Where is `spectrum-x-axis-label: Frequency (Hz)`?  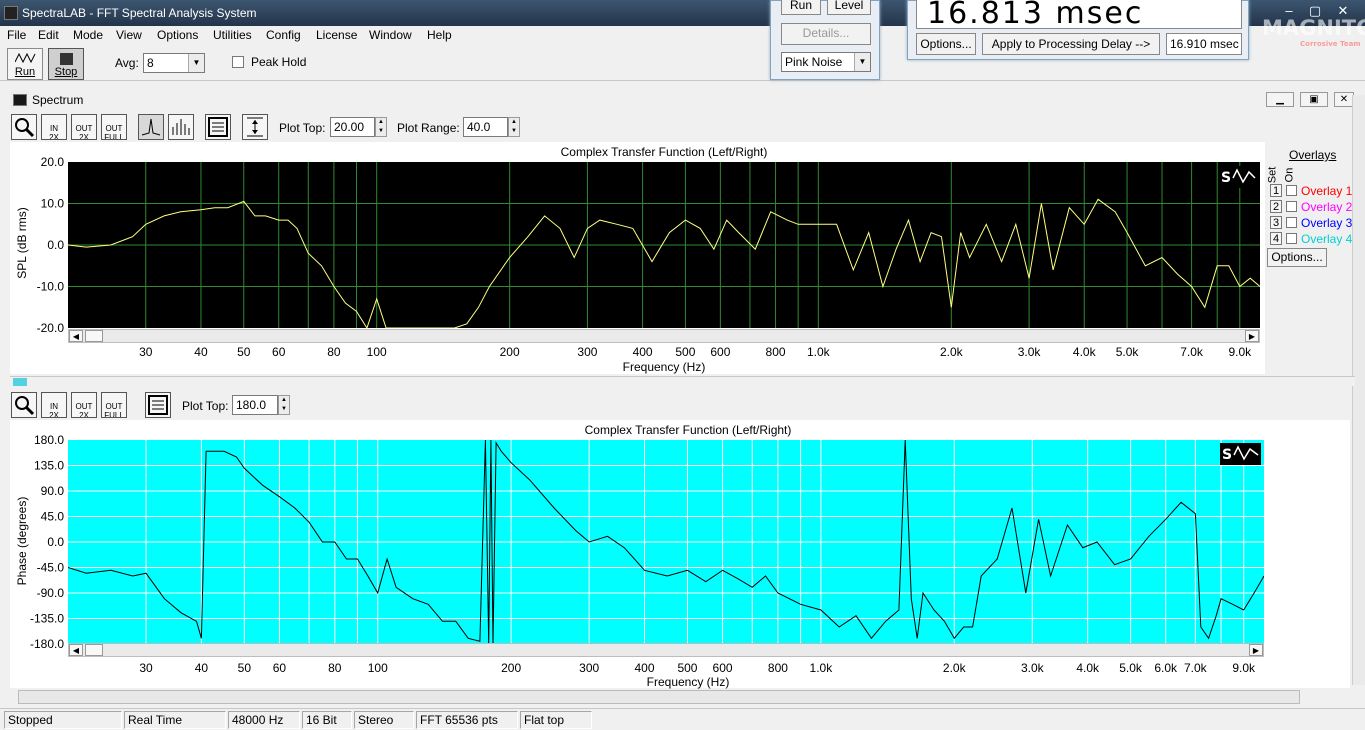
spectrum-x-axis-label: Frequency (Hz) is located at coordinates (664, 367).